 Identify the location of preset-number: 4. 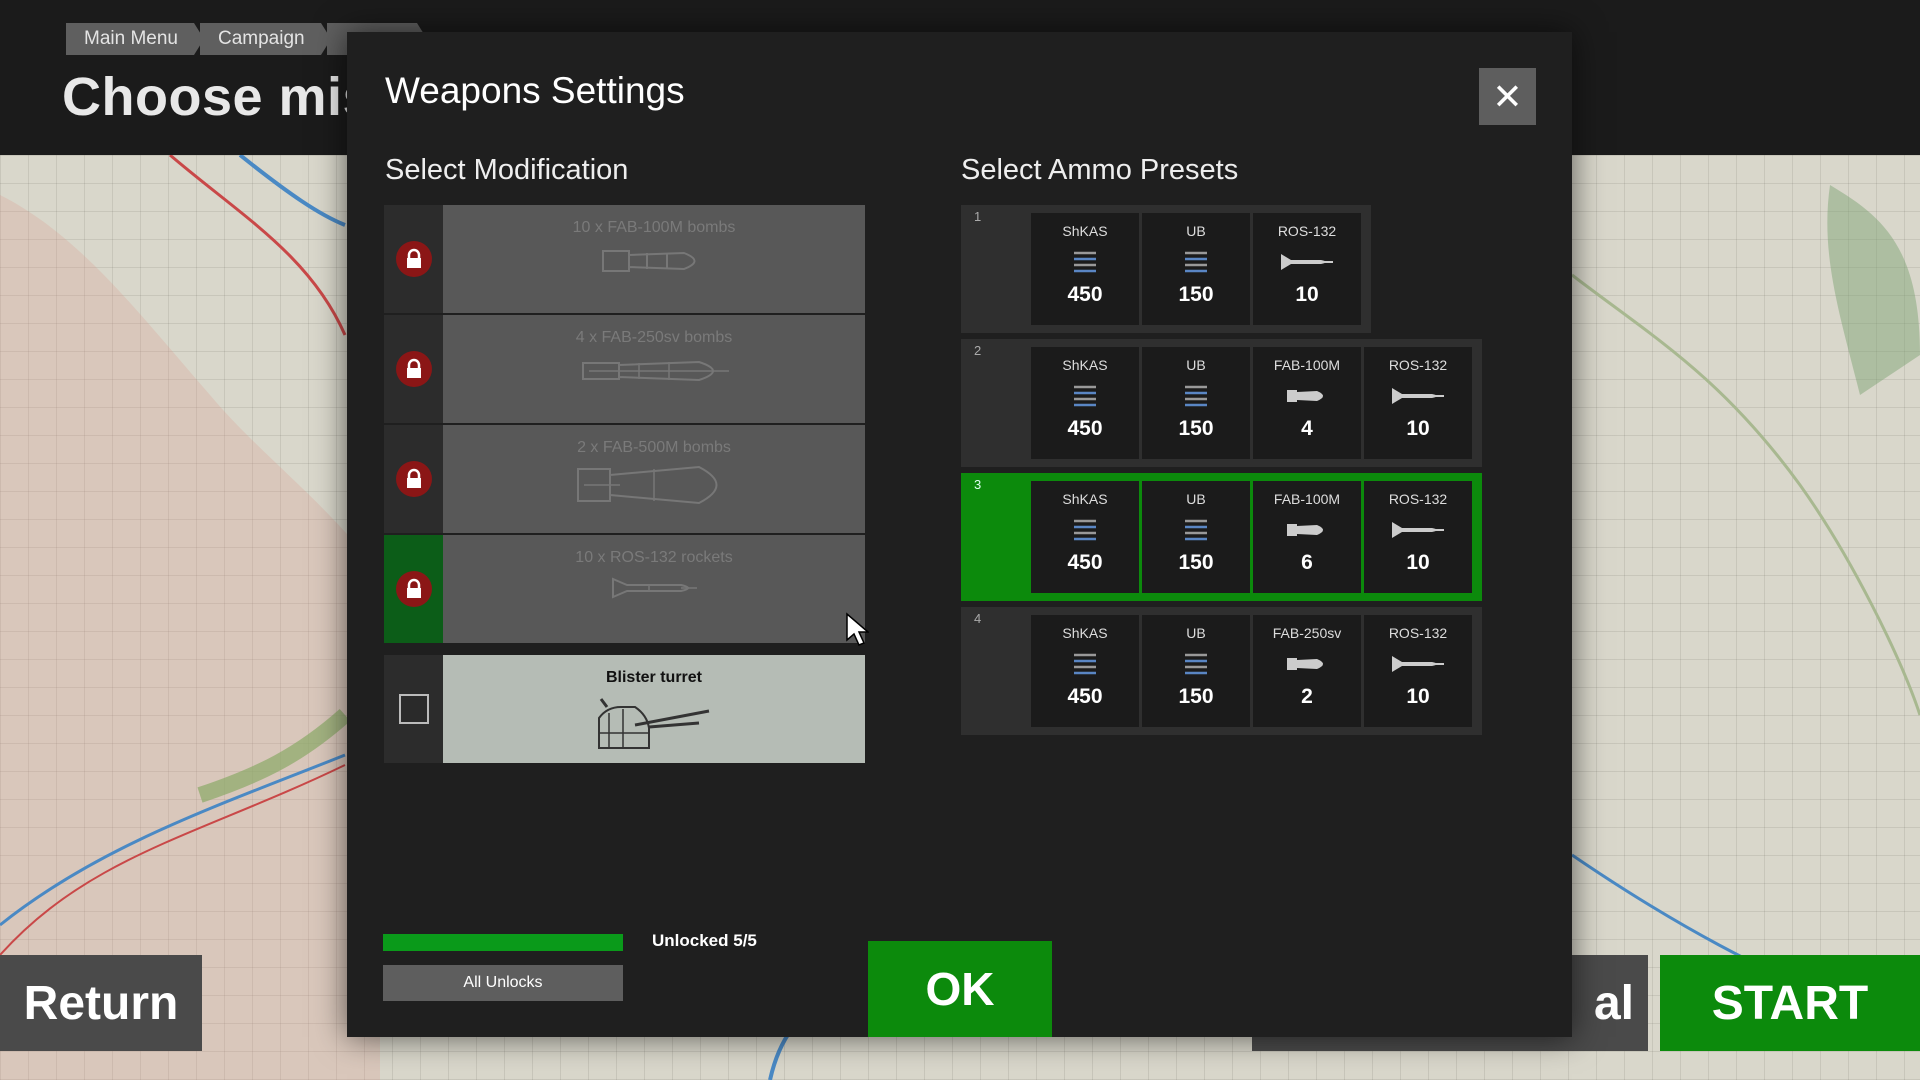
(978, 618).